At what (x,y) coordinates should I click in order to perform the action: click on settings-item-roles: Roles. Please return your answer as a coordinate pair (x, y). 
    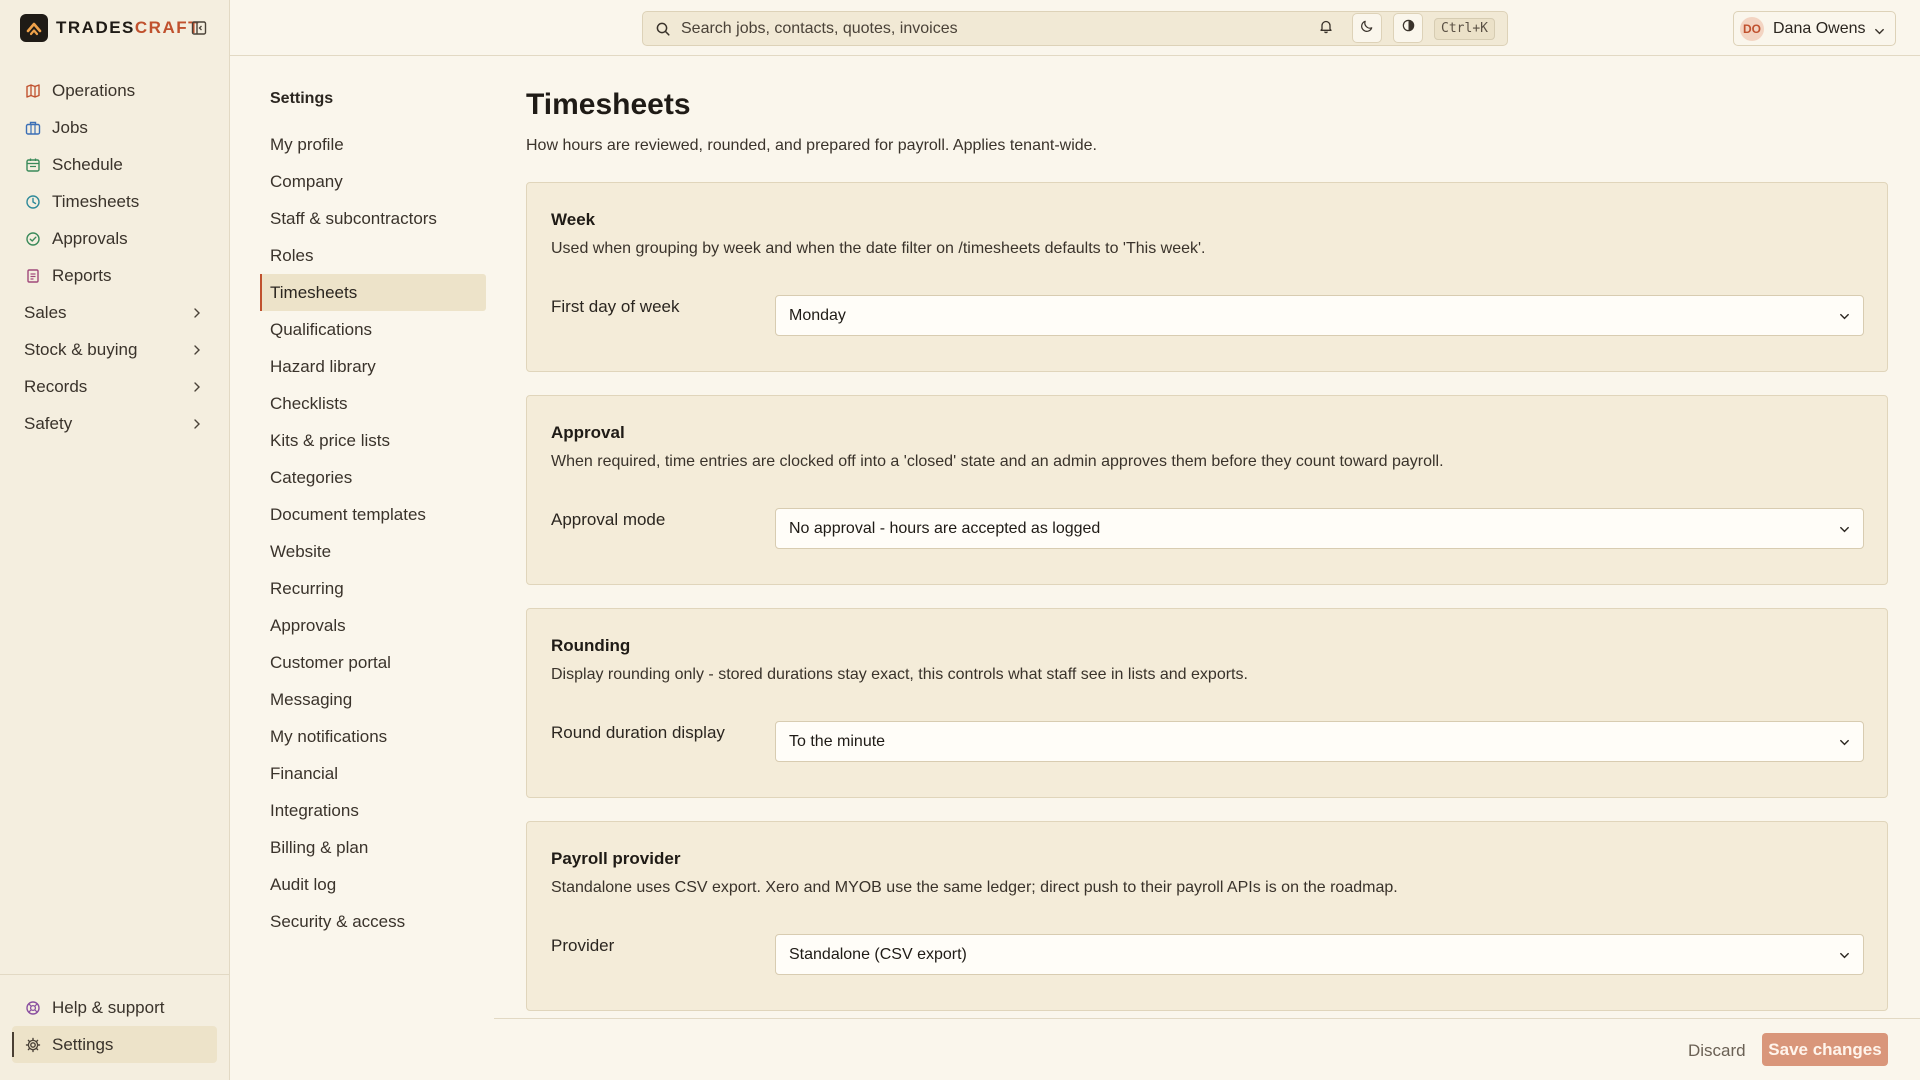
    Looking at the image, I should click on (373, 255).